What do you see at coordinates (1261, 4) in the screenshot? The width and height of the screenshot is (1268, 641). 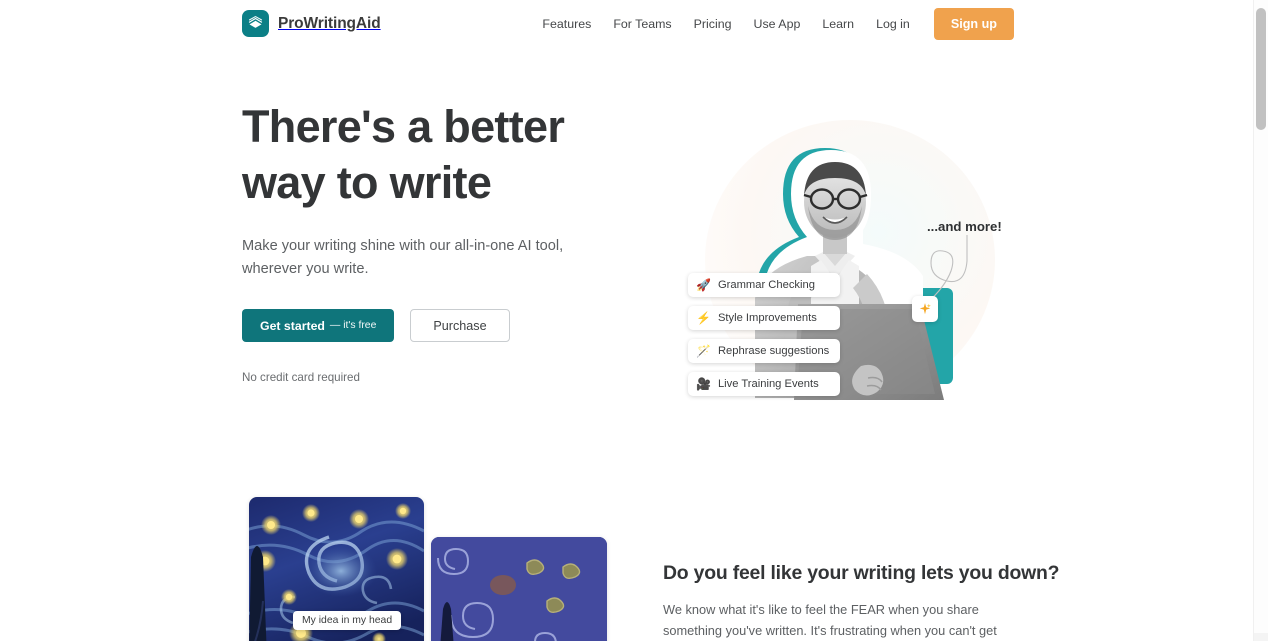 I see `scrollbar-up-arrow` at bounding box center [1261, 4].